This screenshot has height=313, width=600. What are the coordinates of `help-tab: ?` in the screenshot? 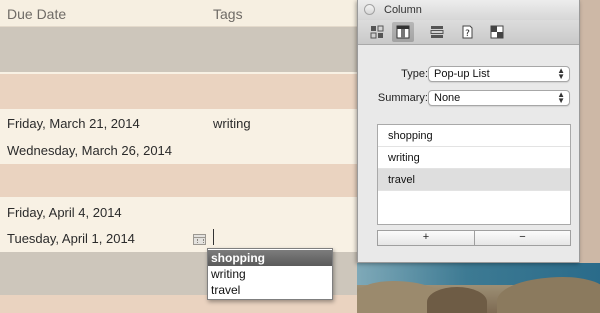 It's located at (467, 32).